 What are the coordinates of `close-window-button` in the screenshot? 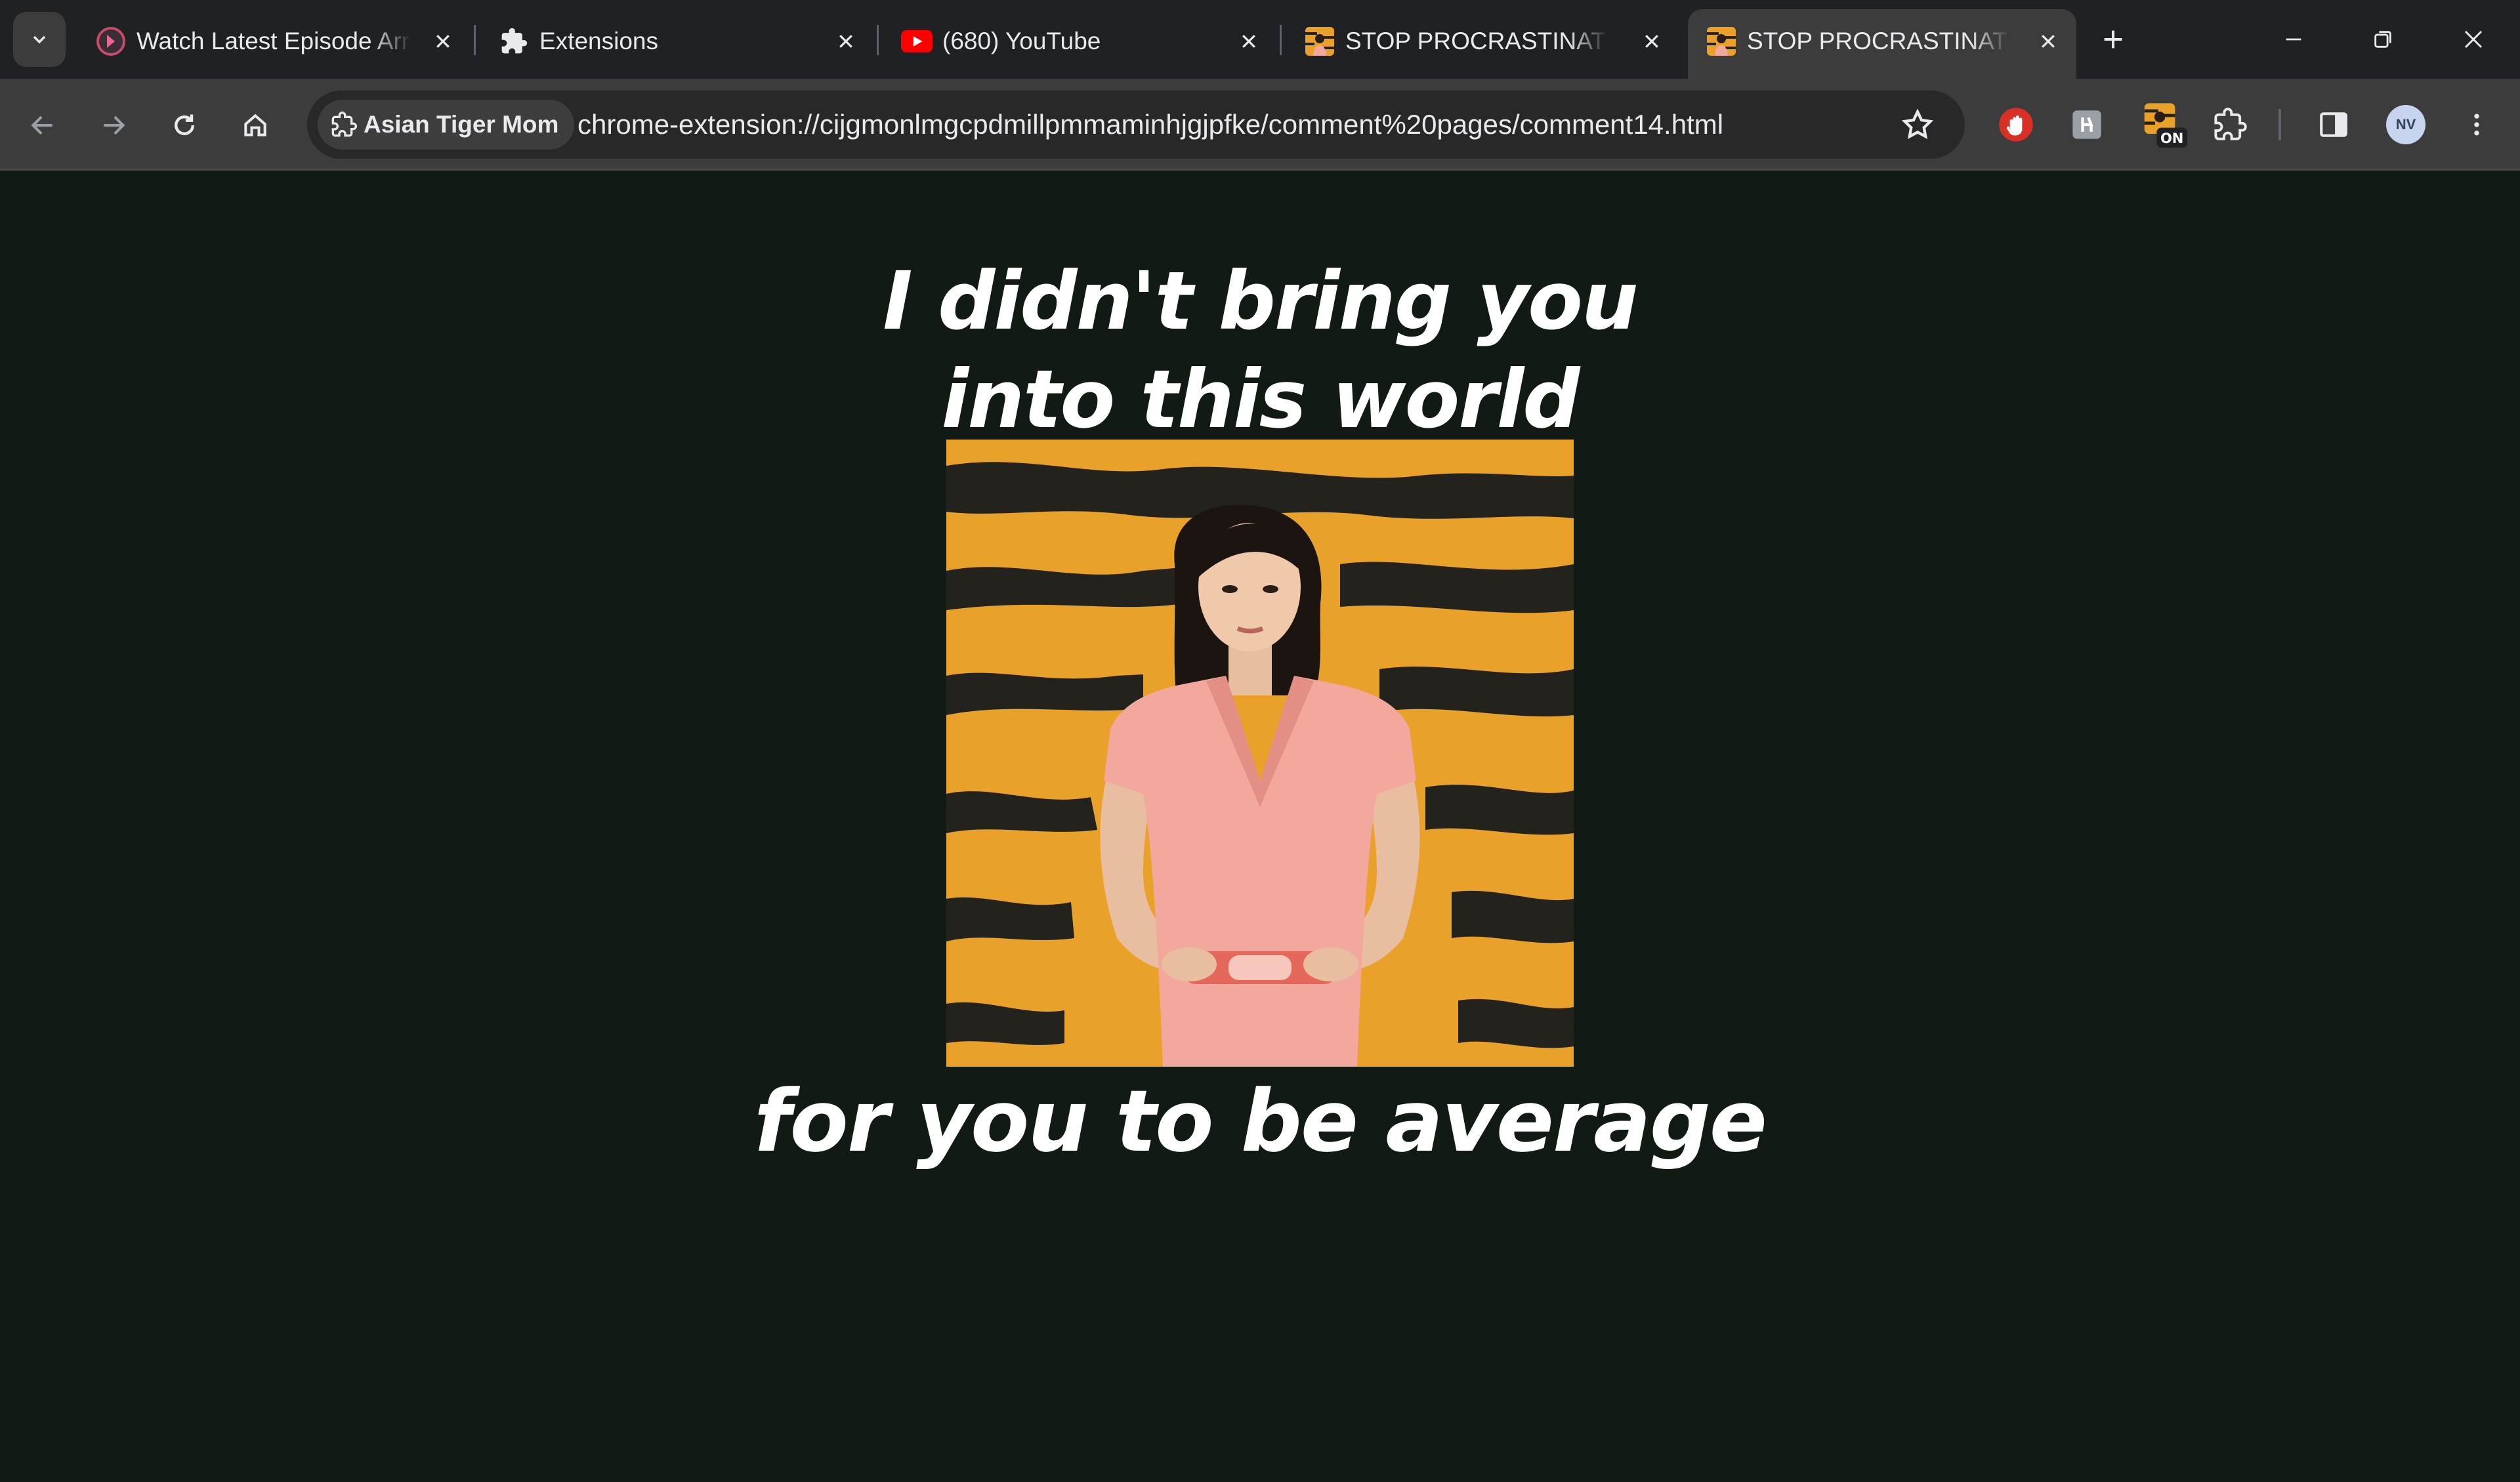 It's located at (2473, 39).